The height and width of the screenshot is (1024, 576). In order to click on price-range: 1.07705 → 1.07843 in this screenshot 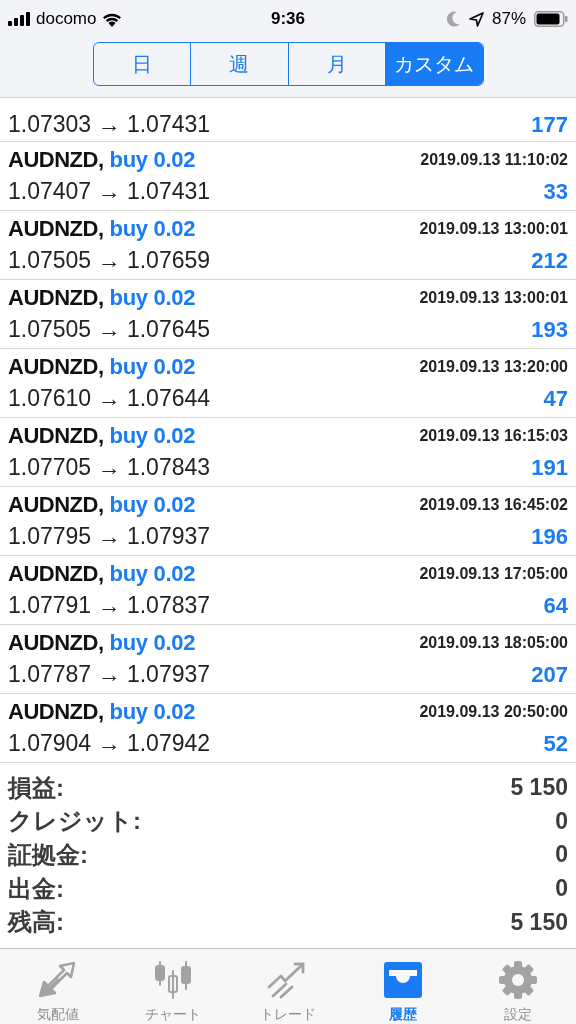, I will do `click(109, 467)`.